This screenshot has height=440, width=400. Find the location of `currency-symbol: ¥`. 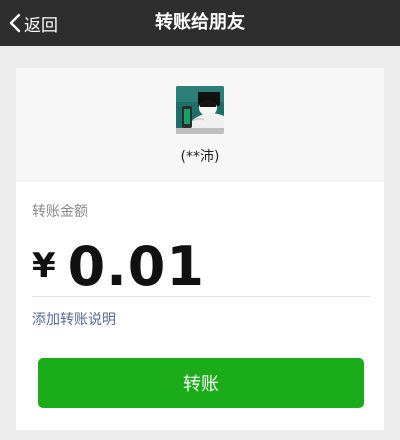

currency-symbol: ¥ is located at coordinates (44, 266).